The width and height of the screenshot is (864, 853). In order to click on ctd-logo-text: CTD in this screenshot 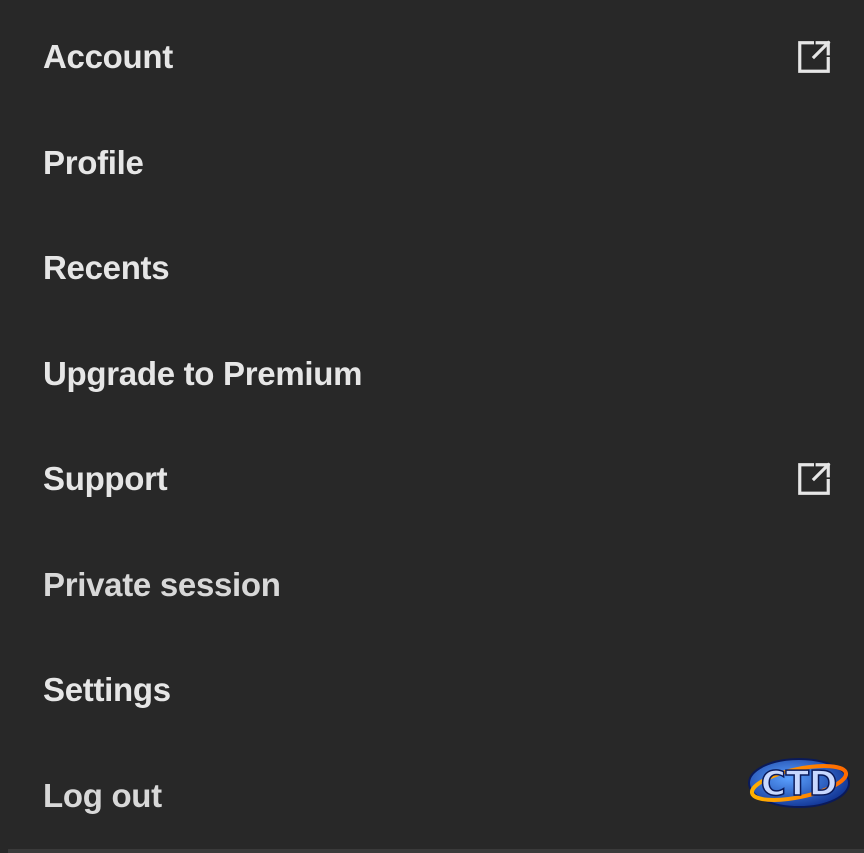, I will do `click(799, 784)`.